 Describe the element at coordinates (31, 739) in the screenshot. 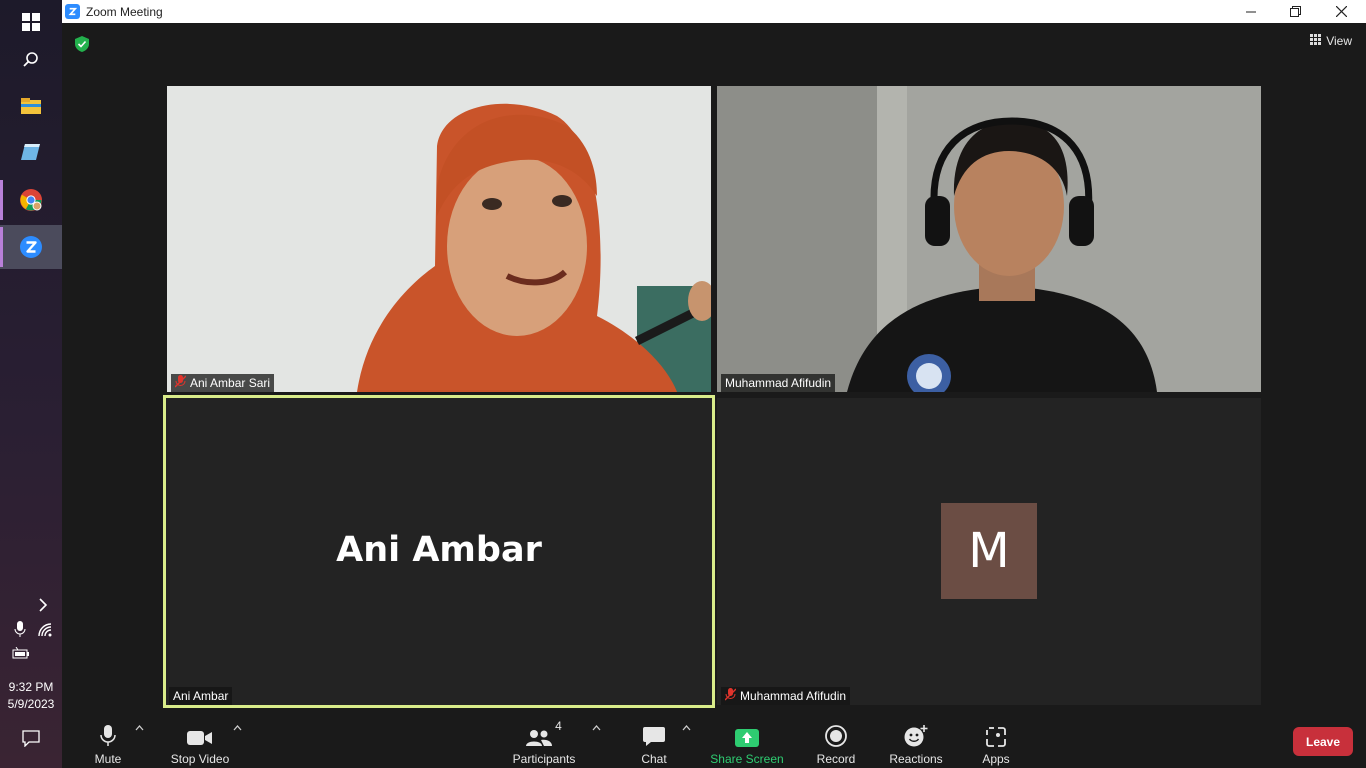

I see `notifications-icon` at that location.